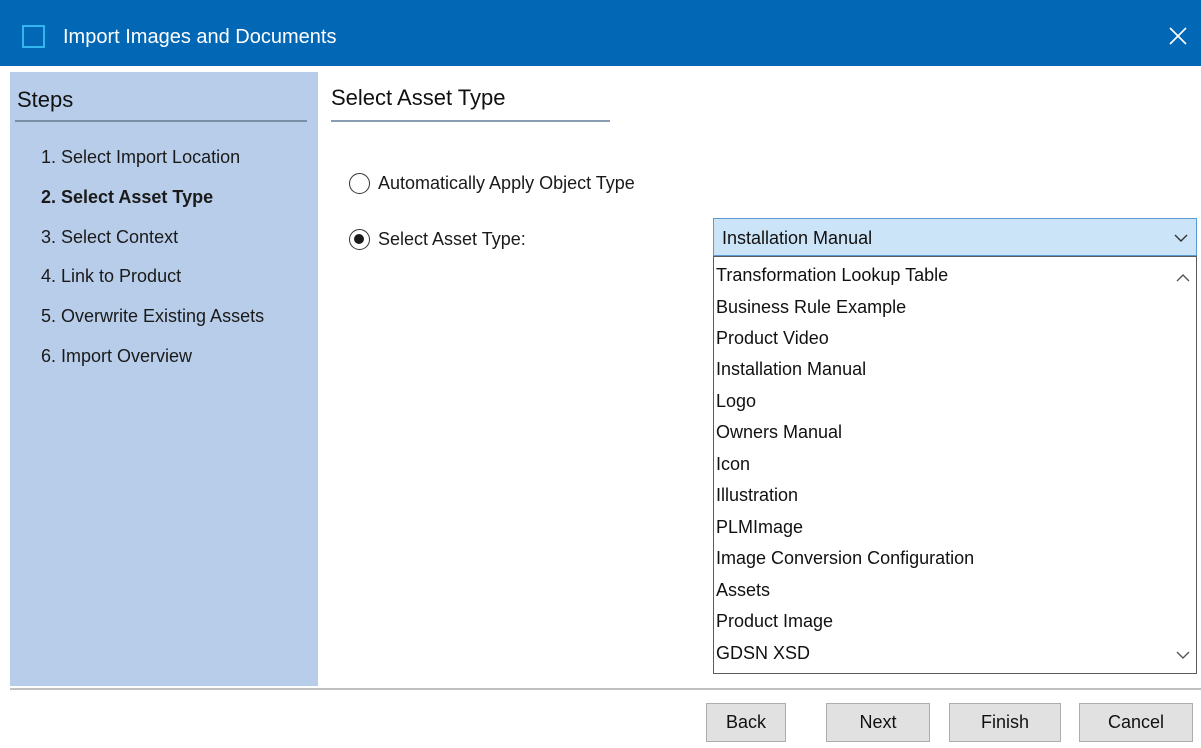  What do you see at coordinates (1136, 722) in the screenshot?
I see `cancel-button: Cancel` at bounding box center [1136, 722].